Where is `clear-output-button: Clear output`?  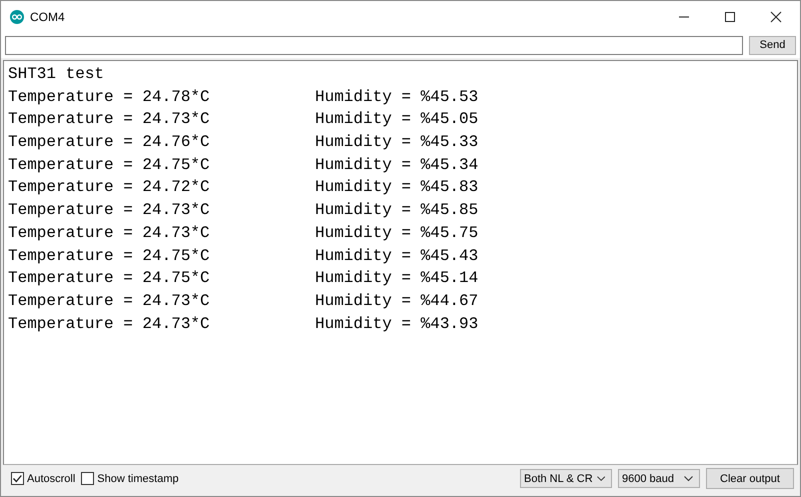 clear-output-button: Clear output is located at coordinates (750, 478).